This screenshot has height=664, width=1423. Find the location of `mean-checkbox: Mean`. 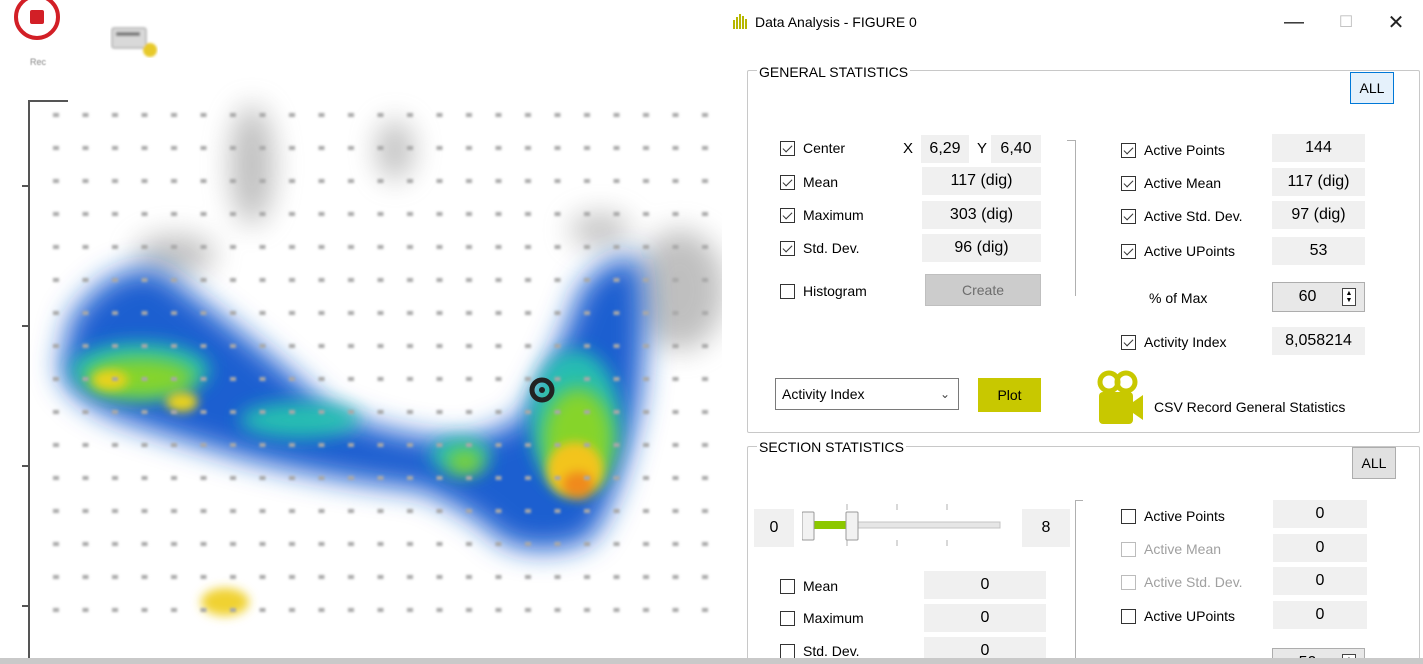

mean-checkbox: Mean is located at coordinates (809, 182).